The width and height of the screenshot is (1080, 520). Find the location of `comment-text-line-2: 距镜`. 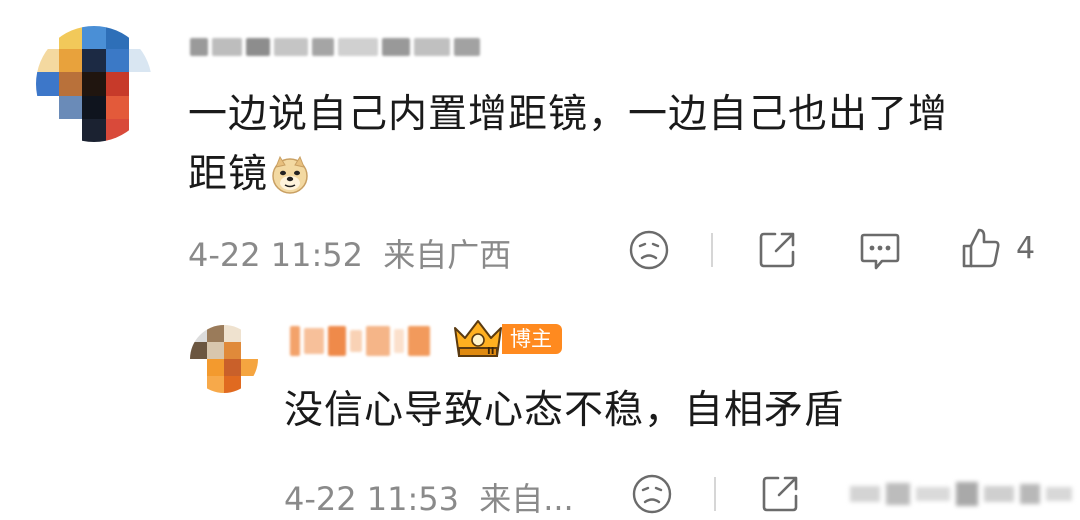

comment-text-line-2: 距镜 is located at coordinates (249, 175).